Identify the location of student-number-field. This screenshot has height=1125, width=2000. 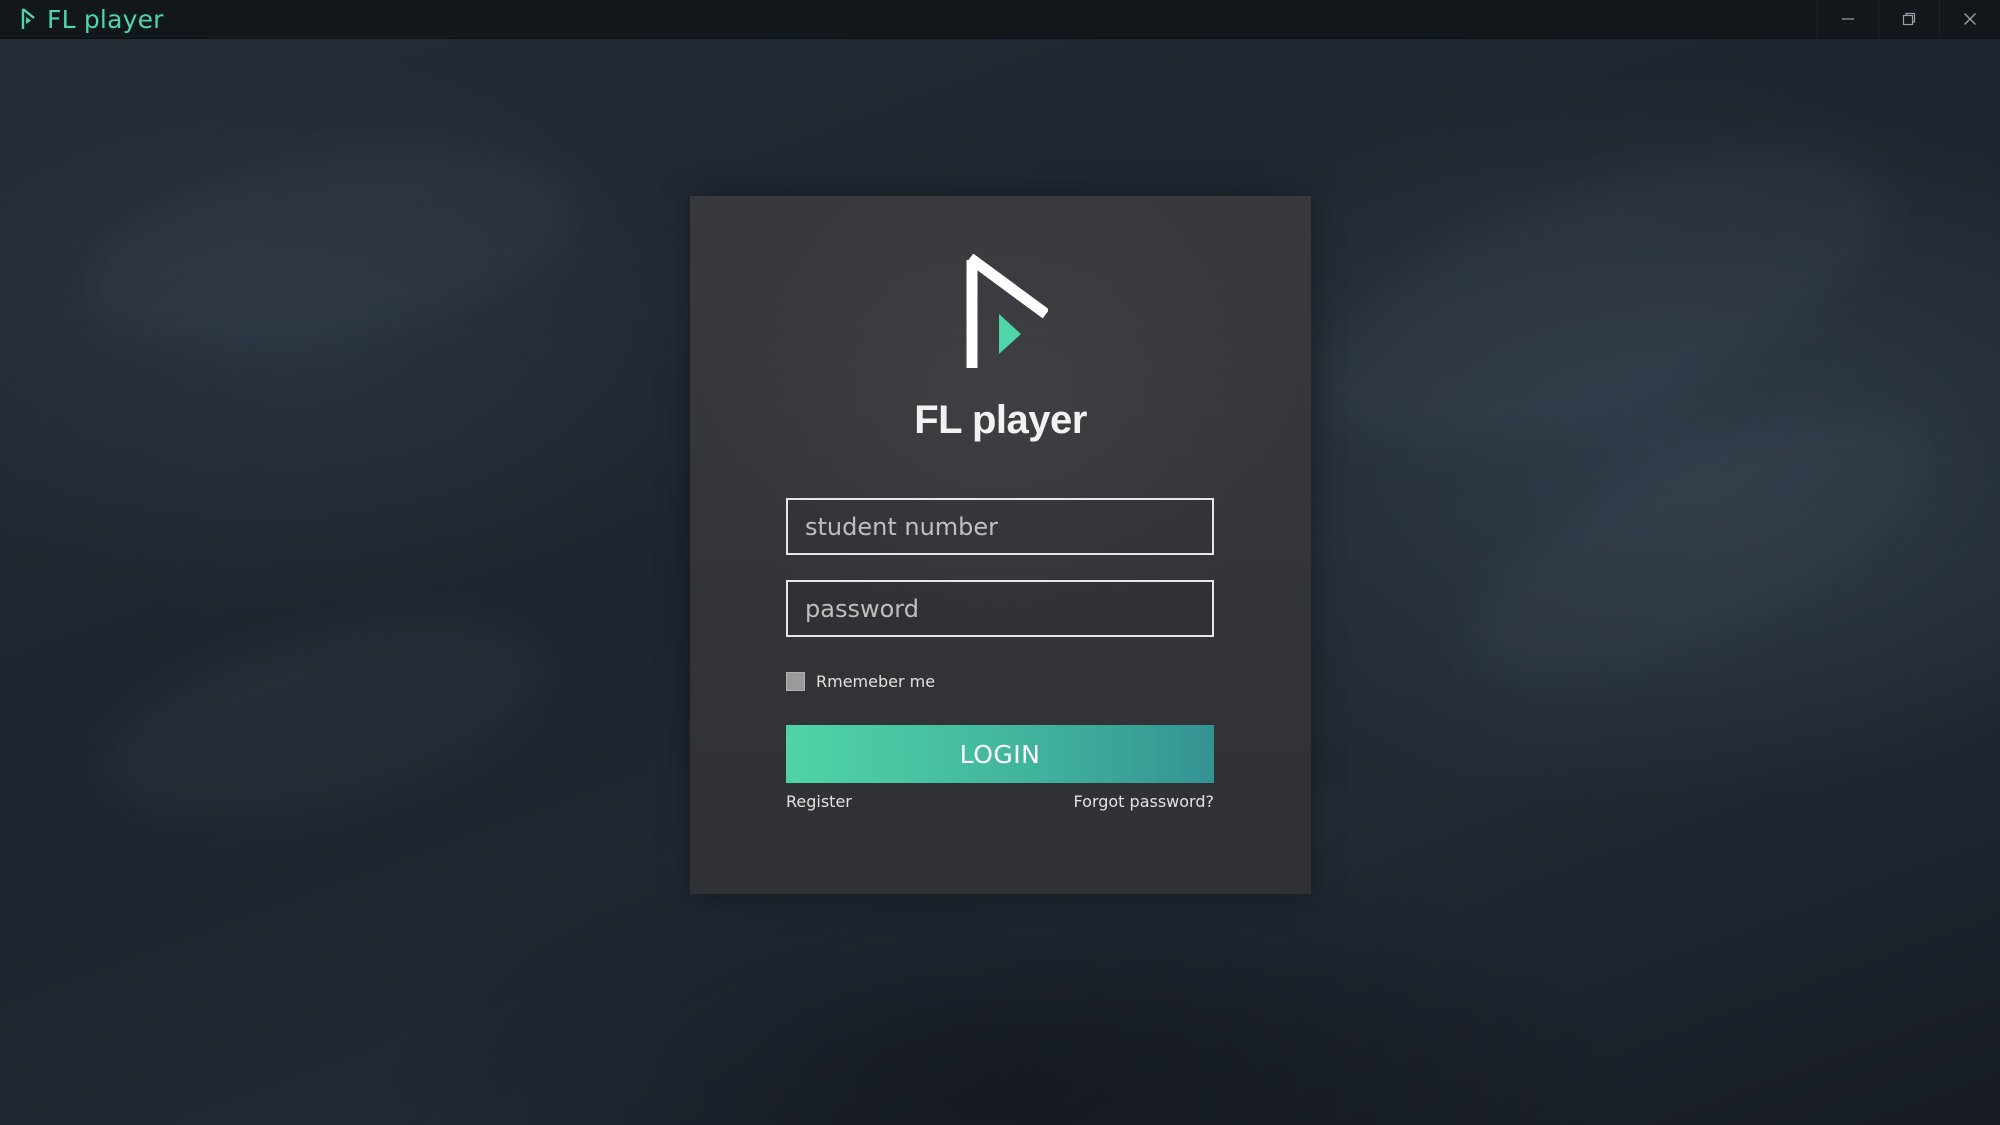
(1000, 526).